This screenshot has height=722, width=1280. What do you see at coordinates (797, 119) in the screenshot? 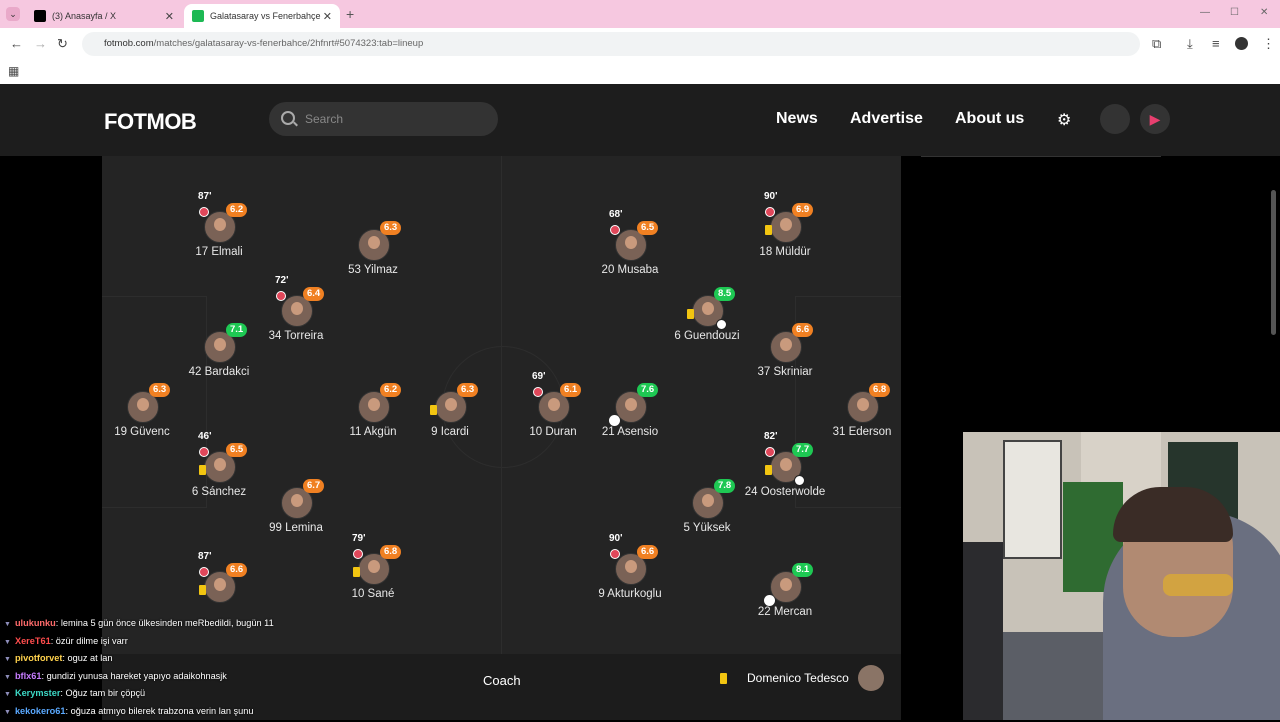
I see `nav-news: News` at bounding box center [797, 119].